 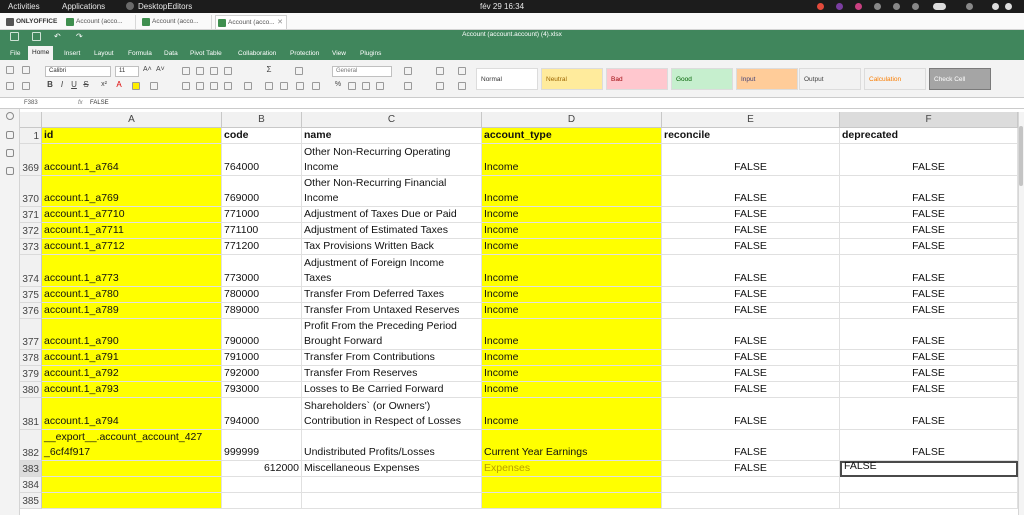 I want to click on conditional-formatting-icon, so click(x=440, y=71).